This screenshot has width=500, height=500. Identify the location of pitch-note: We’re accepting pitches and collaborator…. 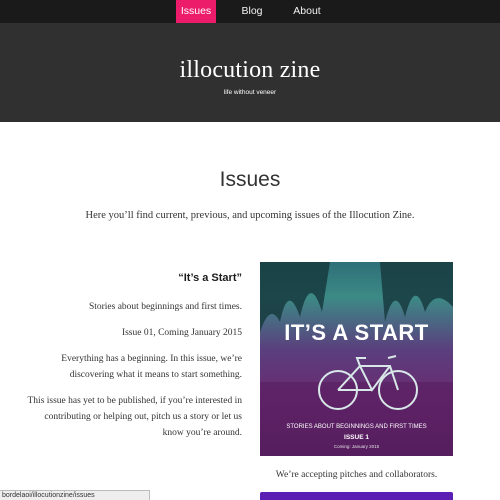
(356, 475).